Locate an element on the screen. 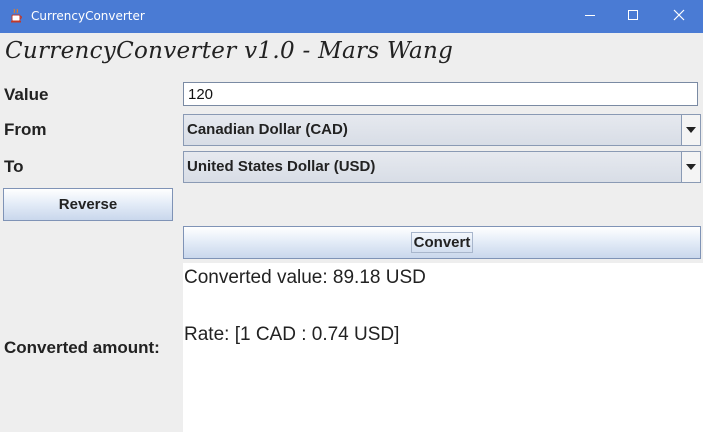 The image size is (703, 432). maximize-icon is located at coordinates (633, 17).